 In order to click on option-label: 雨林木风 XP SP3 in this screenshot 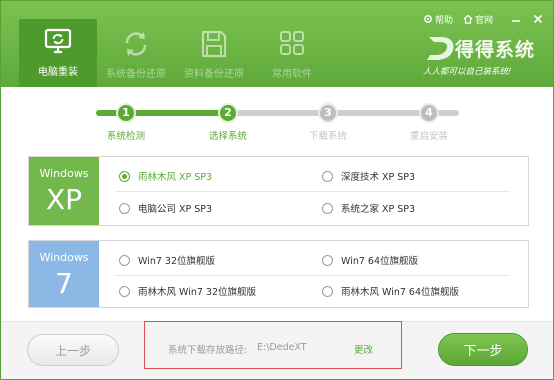, I will do `click(175, 177)`.